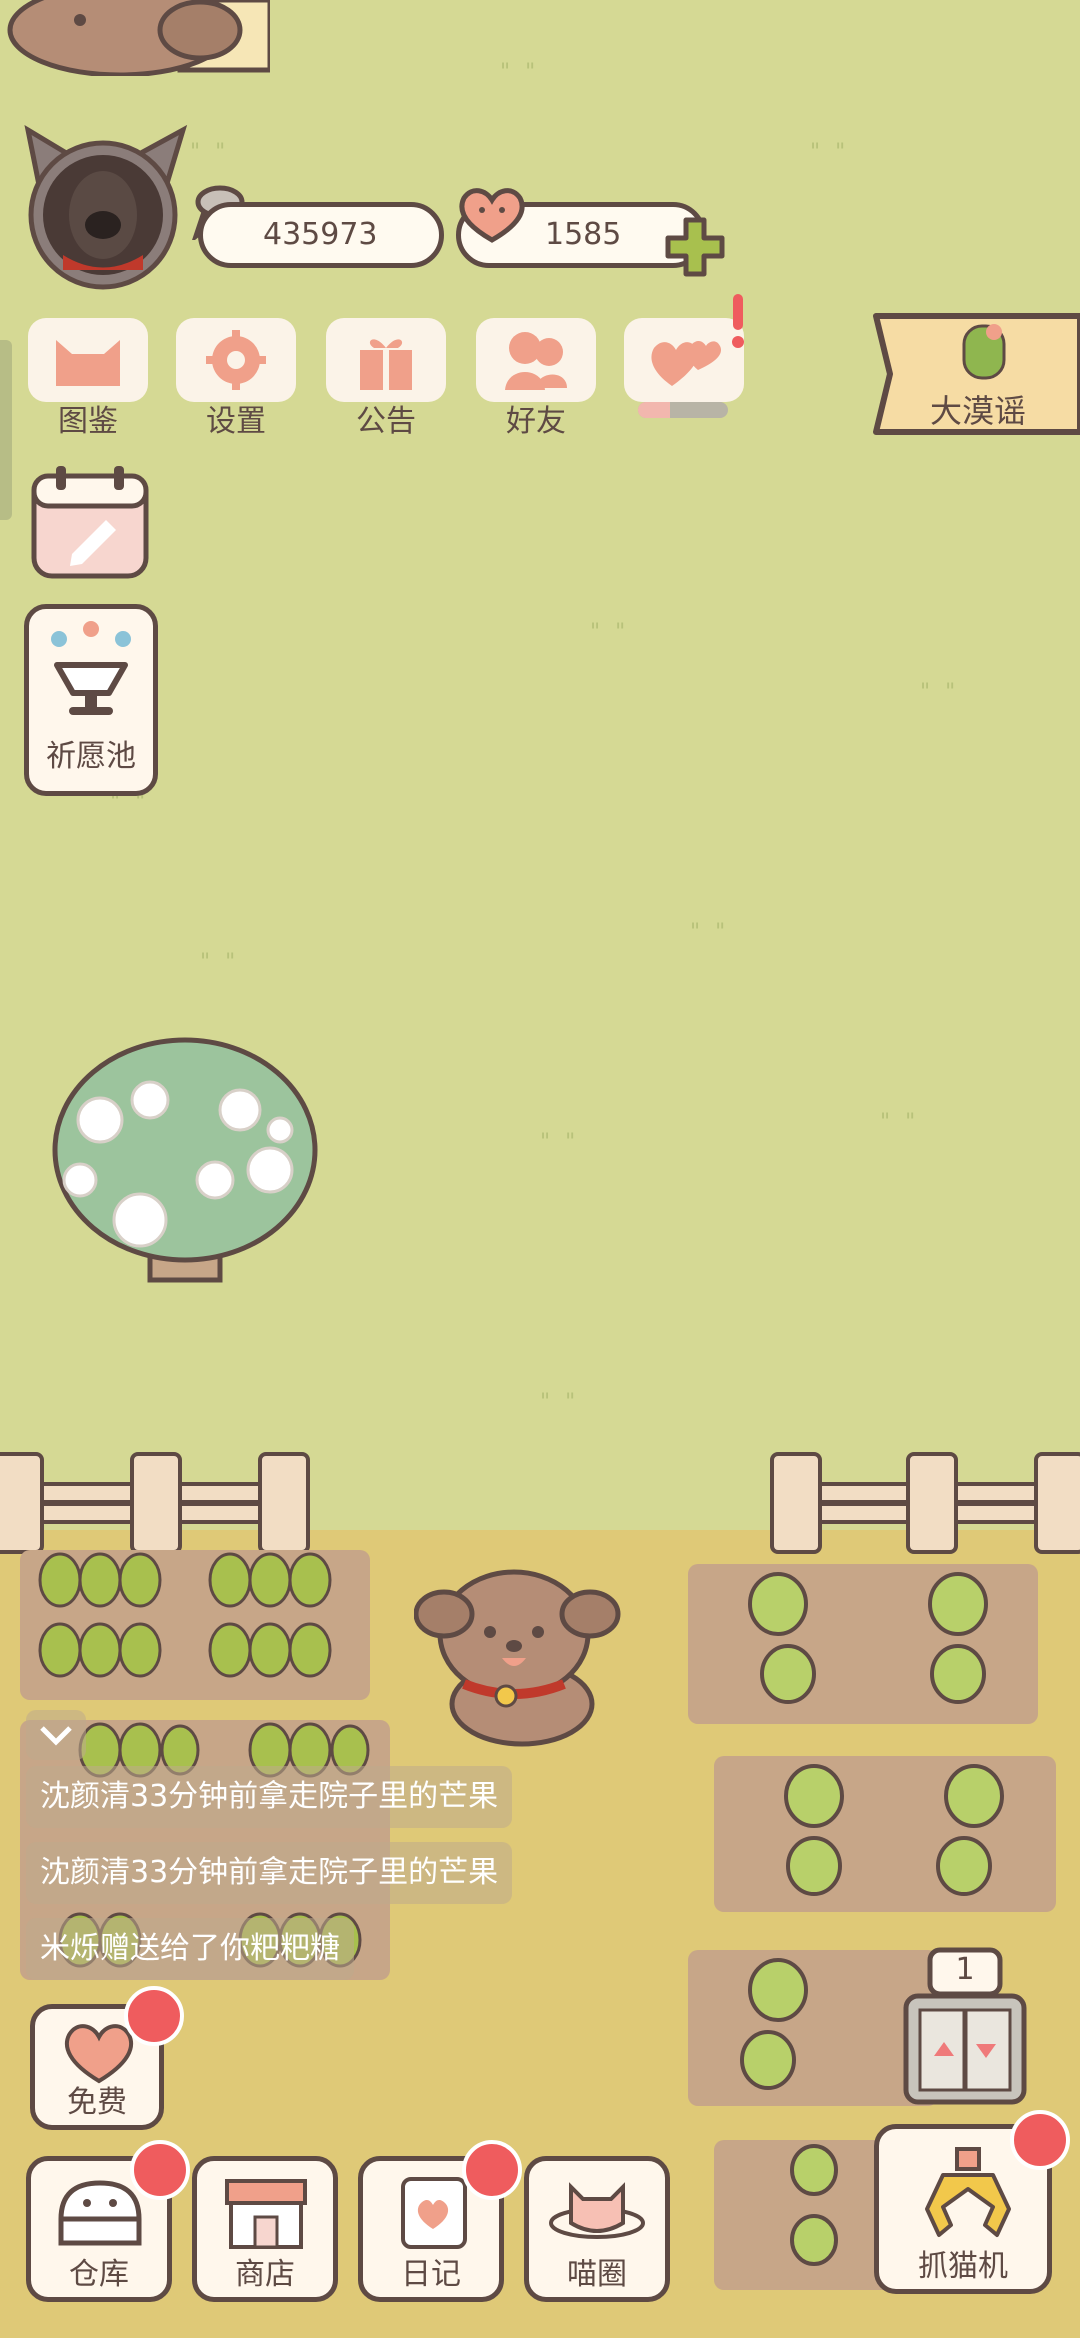 The height and width of the screenshot is (2338, 1080). Describe the element at coordinates (975, 374) in the screenshot. I see `event-banner: 大漠谣` at that location.